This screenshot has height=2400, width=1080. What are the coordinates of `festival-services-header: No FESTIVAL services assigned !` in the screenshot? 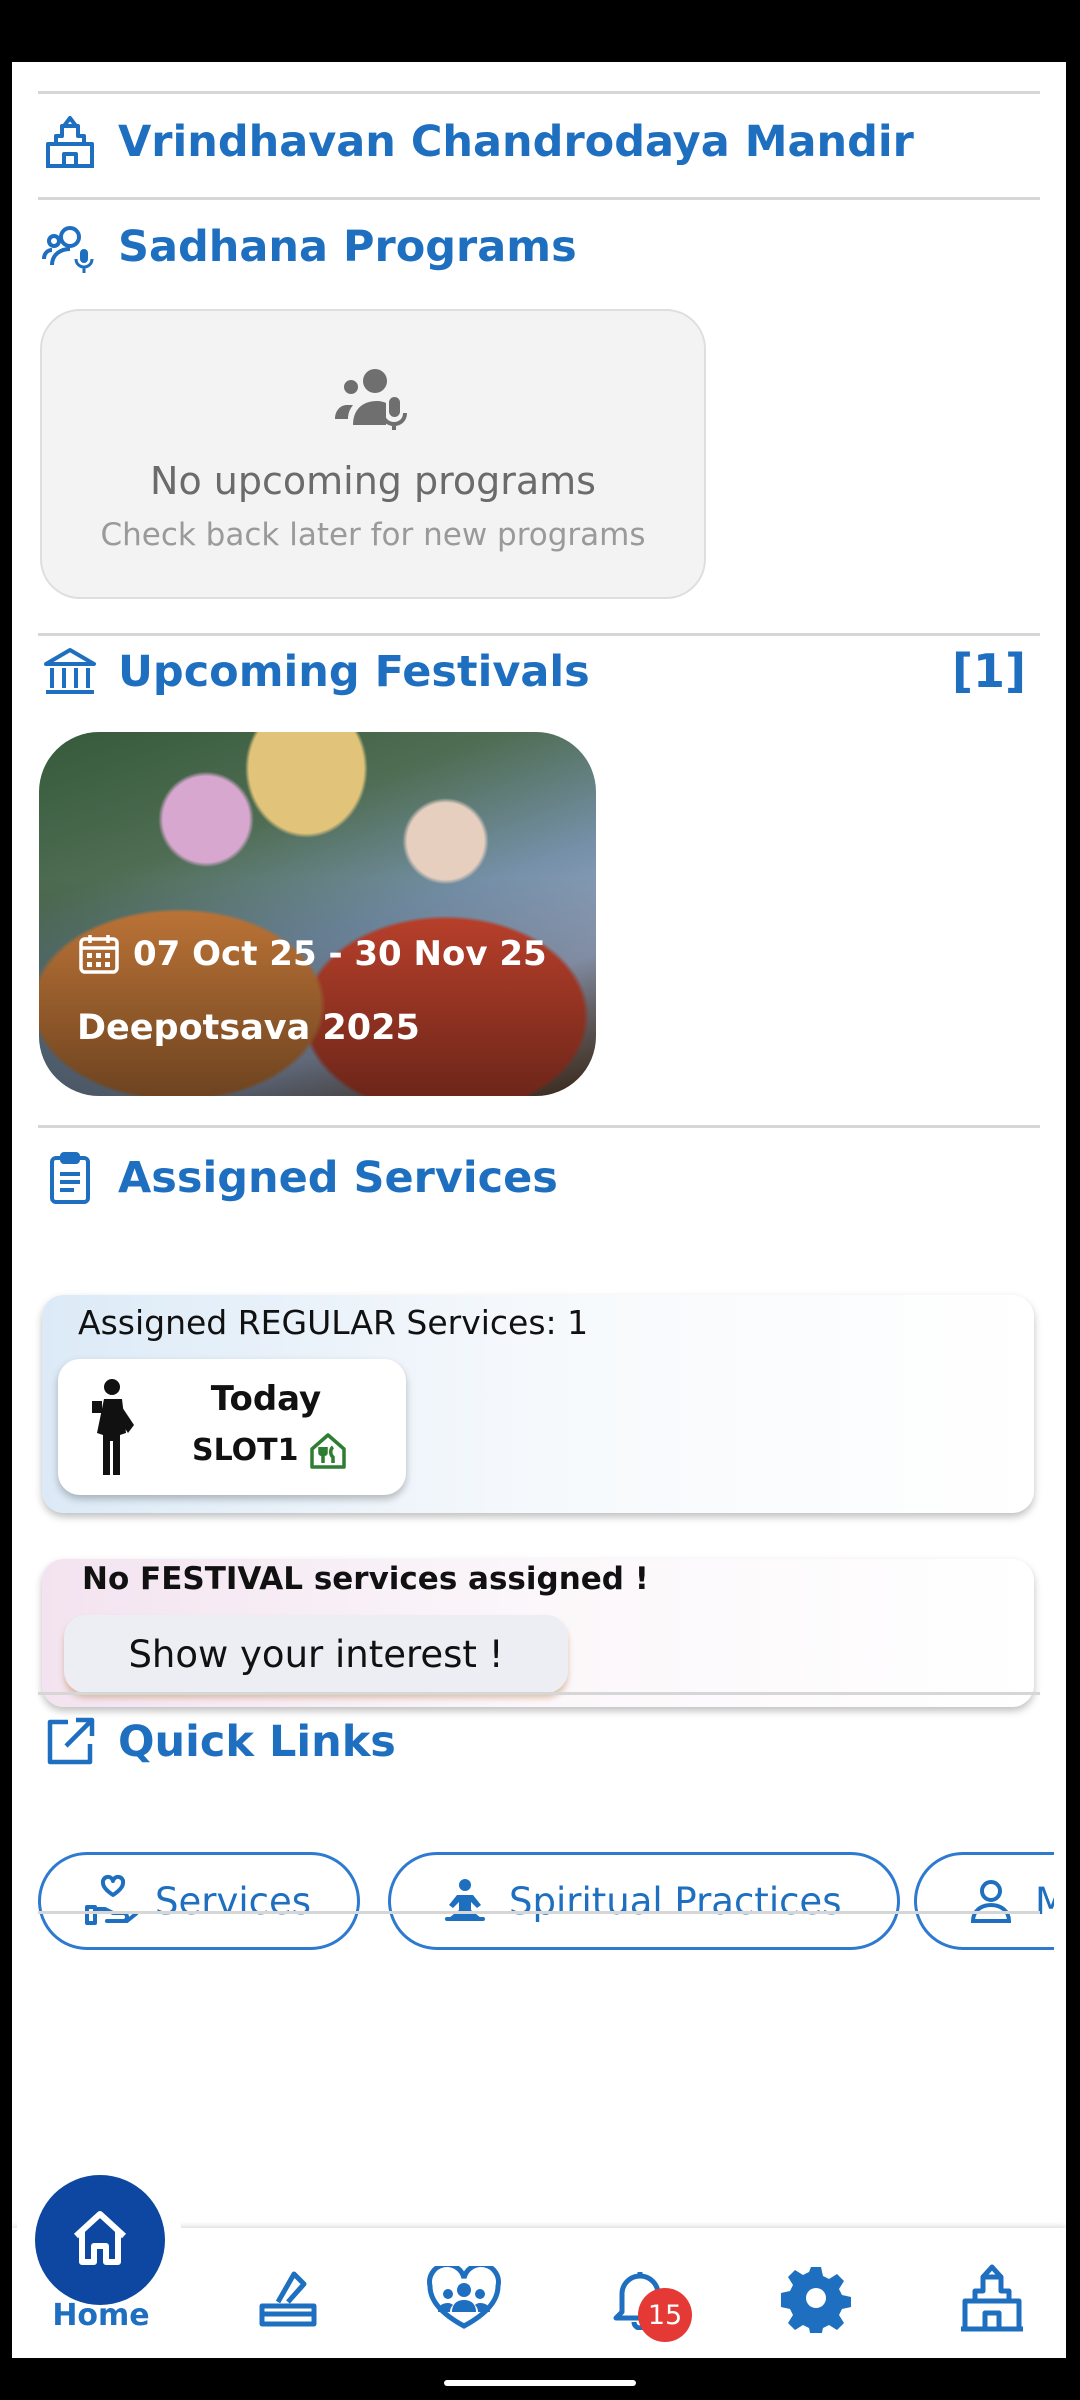 It's located at (365, 1579).